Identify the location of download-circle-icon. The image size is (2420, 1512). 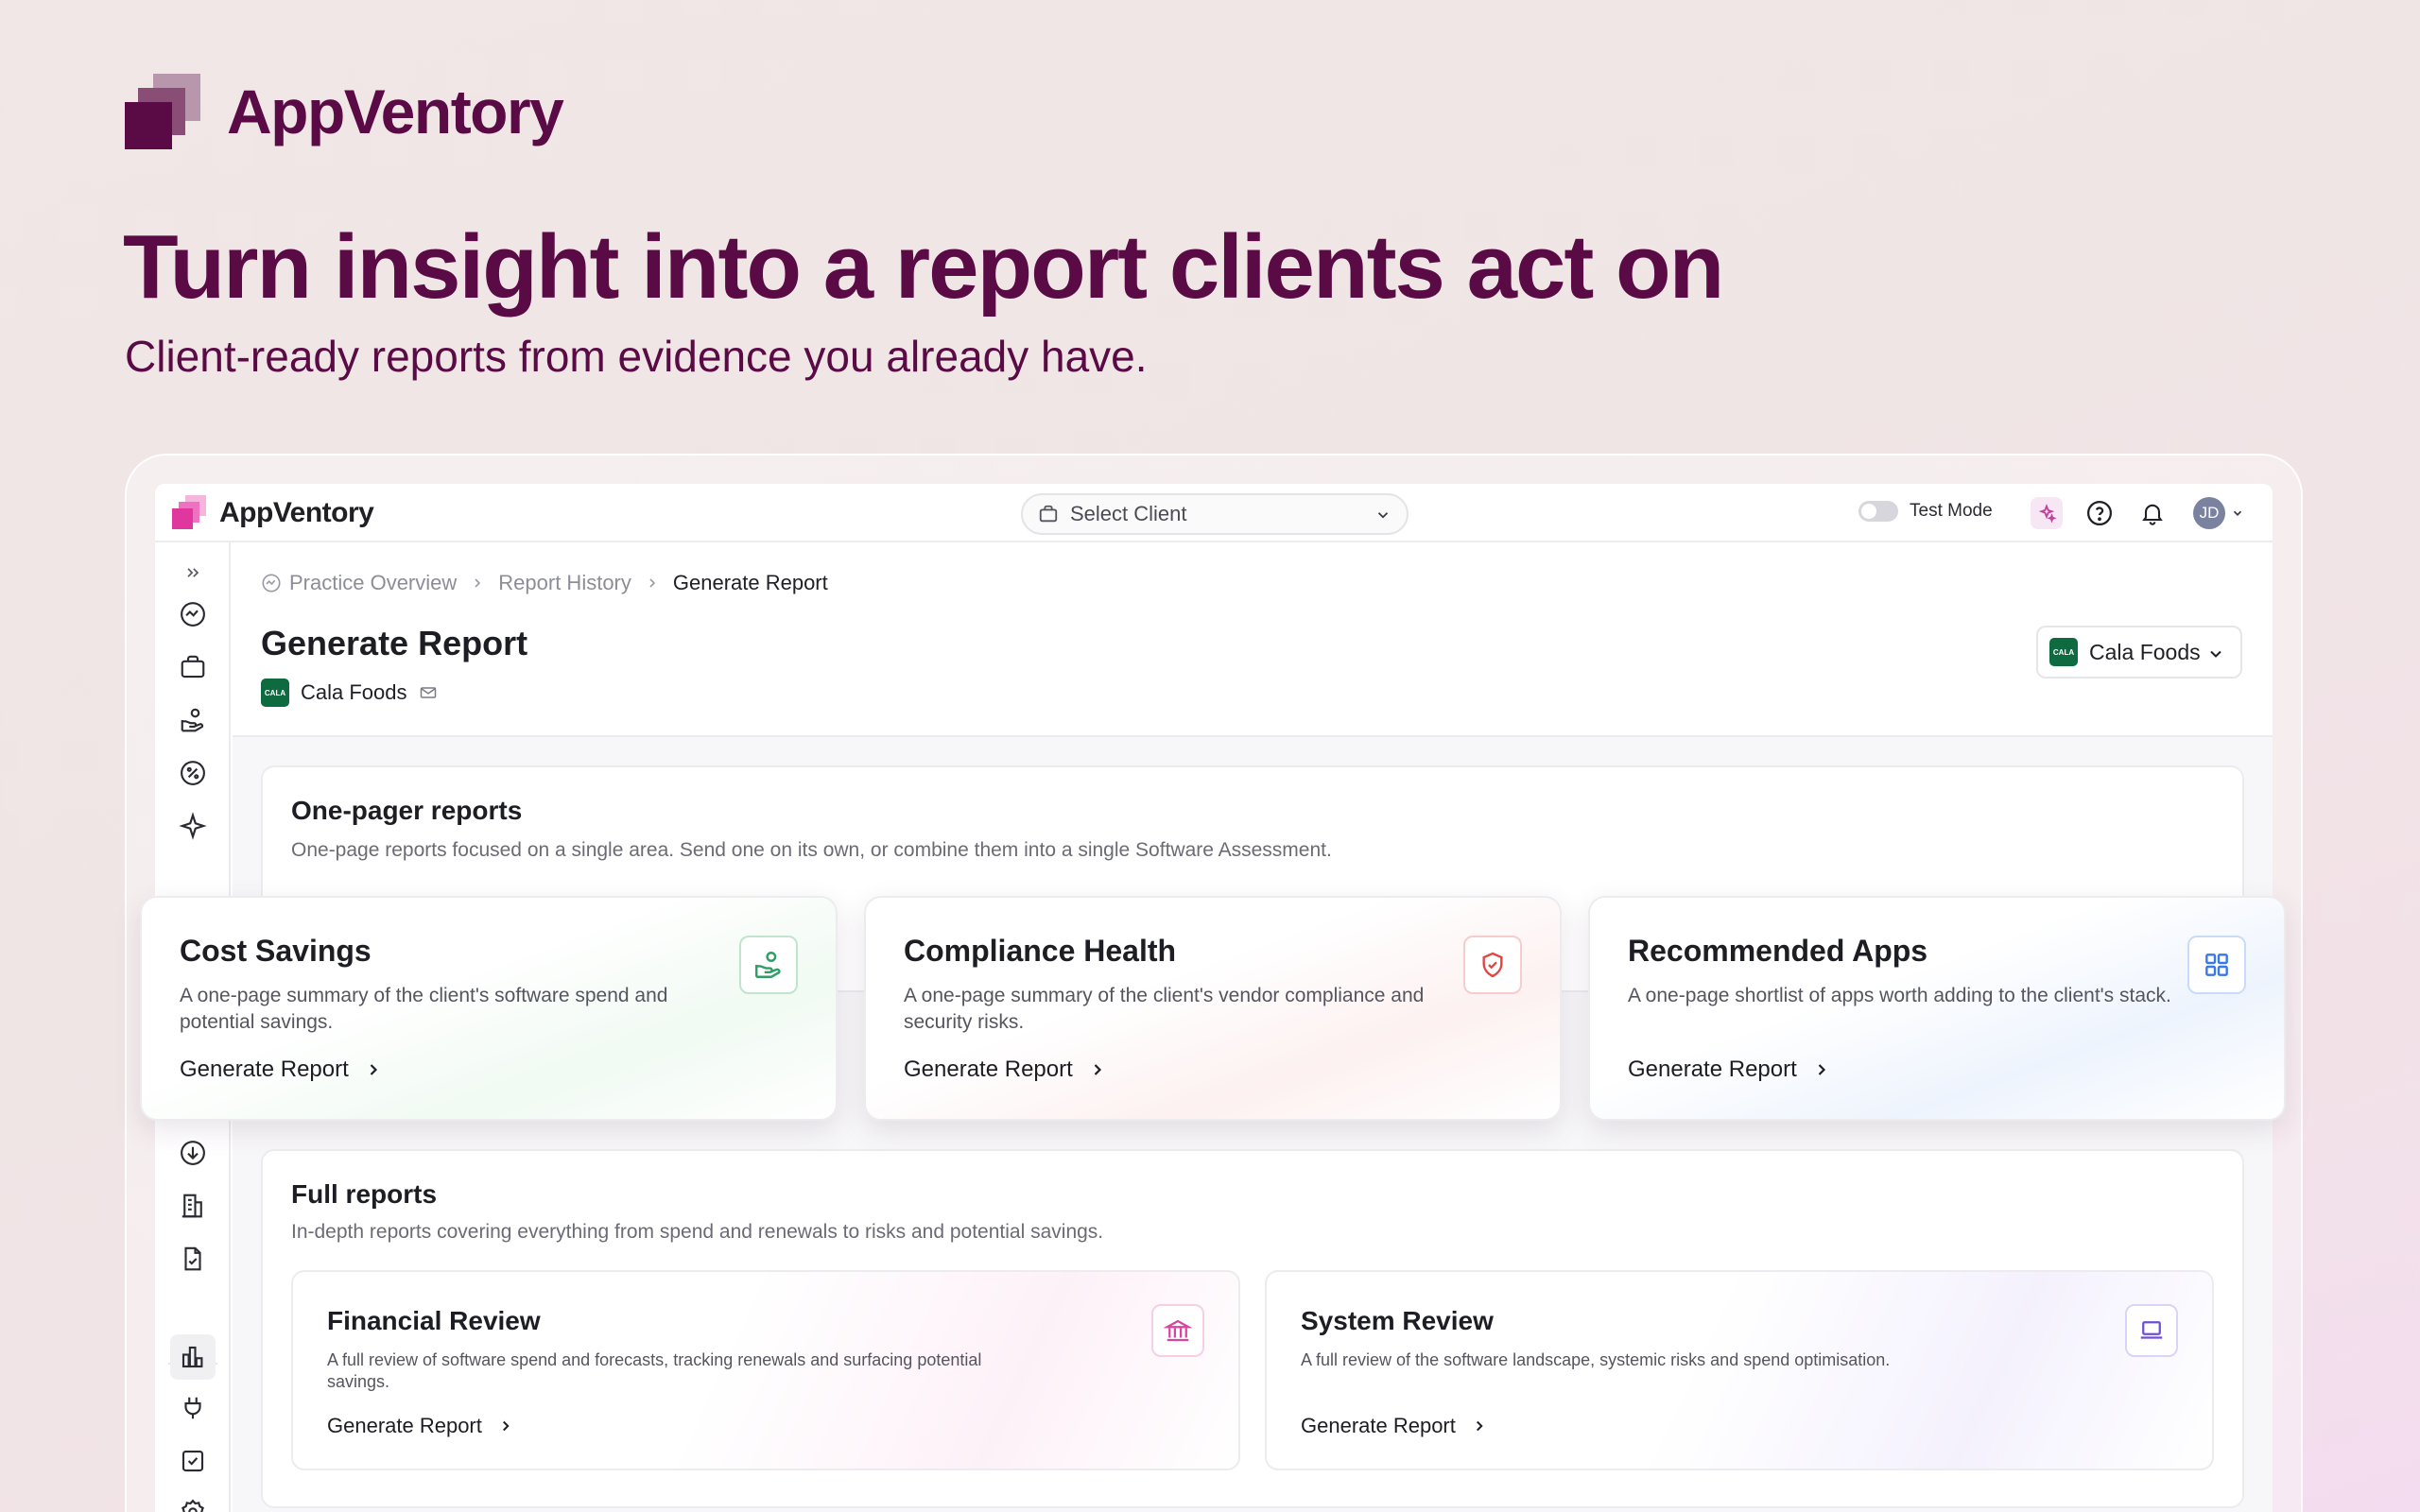
(193, 1153).